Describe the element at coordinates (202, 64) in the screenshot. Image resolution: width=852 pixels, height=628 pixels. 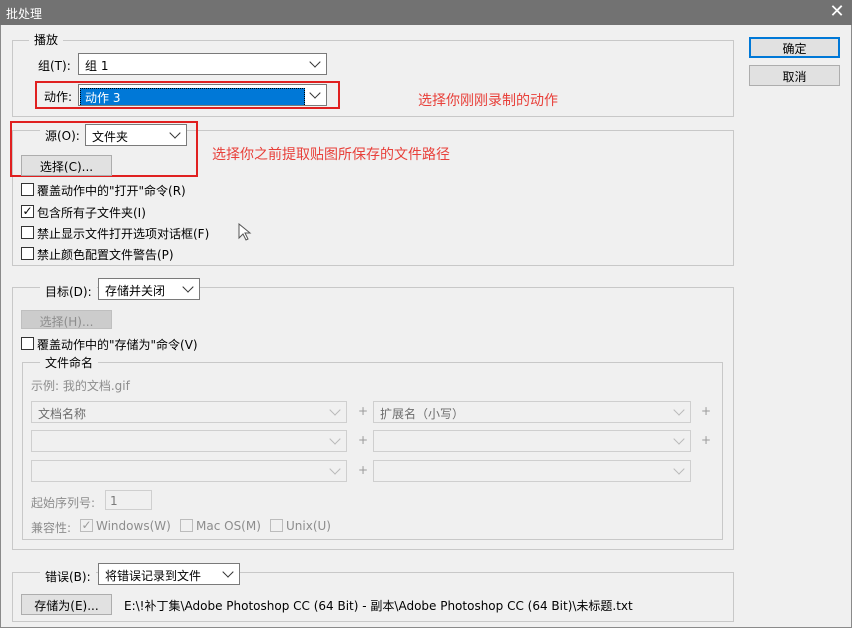
I see `group-select: 组 1` at that location.